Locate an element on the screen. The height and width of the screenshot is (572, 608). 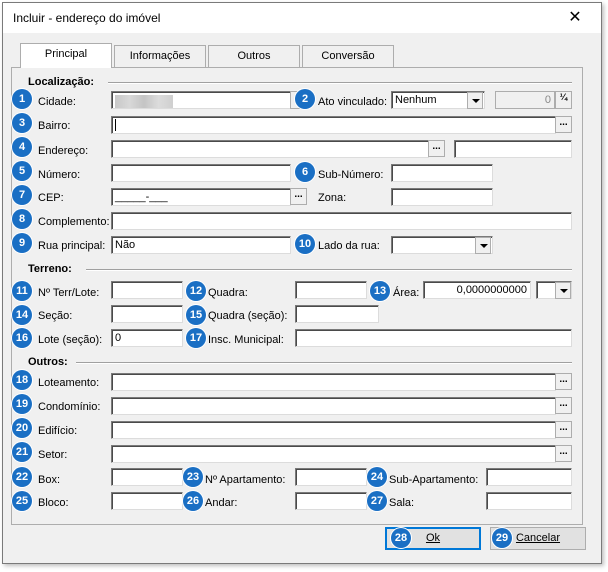
badge-7: 7 is located at coordinates (22, 195).